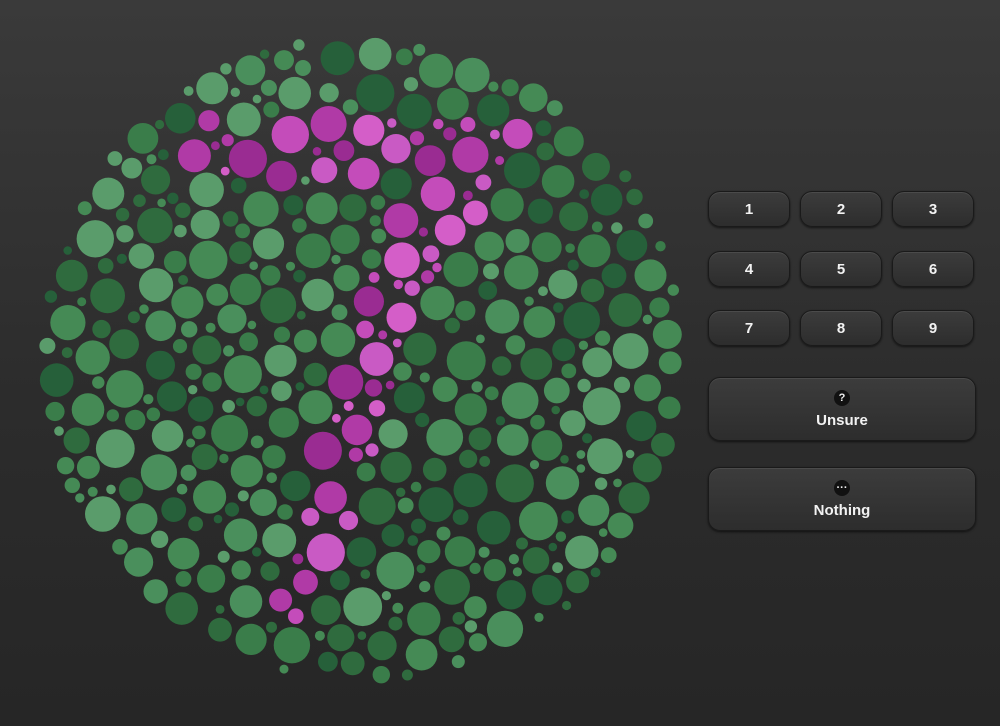 The image size is (1000, 726). What do you see at coordinates (933, 269) in the screenshot?
I see `key-6-button: 6` at bounding box center [933, 269].